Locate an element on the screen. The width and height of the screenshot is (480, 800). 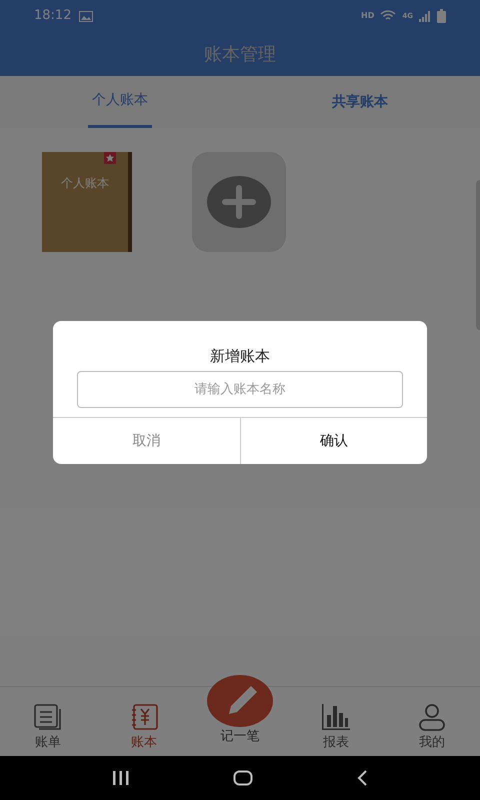
nav-item: 我的 is located at coordinates (432, 721).